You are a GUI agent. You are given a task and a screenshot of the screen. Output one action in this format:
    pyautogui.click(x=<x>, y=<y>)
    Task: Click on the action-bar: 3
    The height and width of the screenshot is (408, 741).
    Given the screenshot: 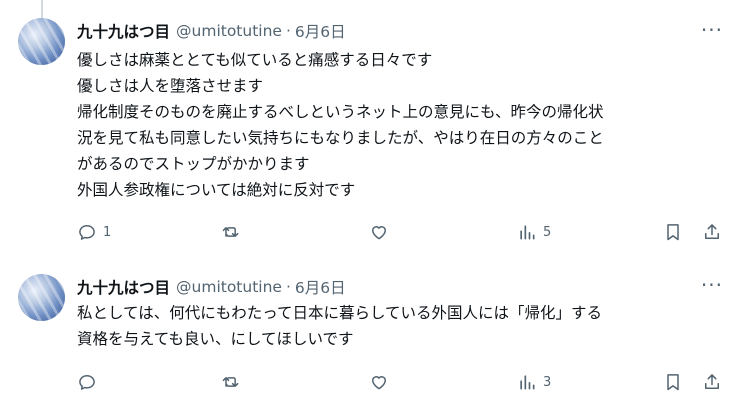 What is the action you would take?
    pyautogui.click(x=402, y=382)
    